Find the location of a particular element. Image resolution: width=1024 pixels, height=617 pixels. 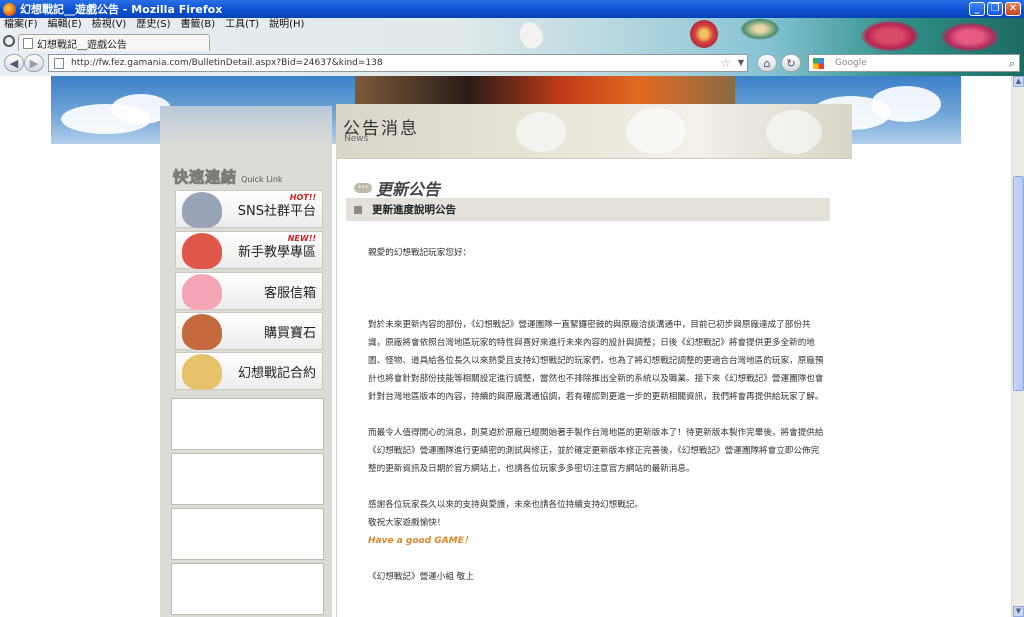

menu-edit: 編輯(E) is located at coordinates (65, 25).